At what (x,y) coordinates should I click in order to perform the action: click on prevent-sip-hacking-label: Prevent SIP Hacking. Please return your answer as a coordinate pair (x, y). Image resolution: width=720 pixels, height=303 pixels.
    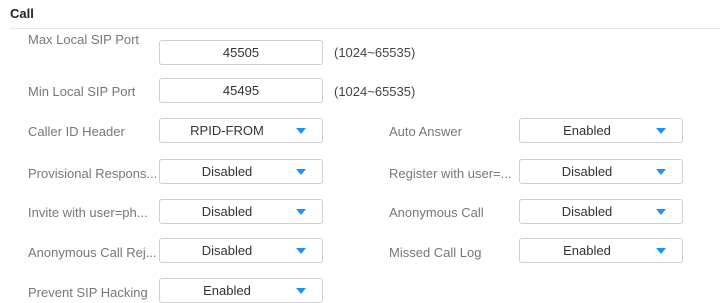
    Looking at the image, I should click on (88, 292).